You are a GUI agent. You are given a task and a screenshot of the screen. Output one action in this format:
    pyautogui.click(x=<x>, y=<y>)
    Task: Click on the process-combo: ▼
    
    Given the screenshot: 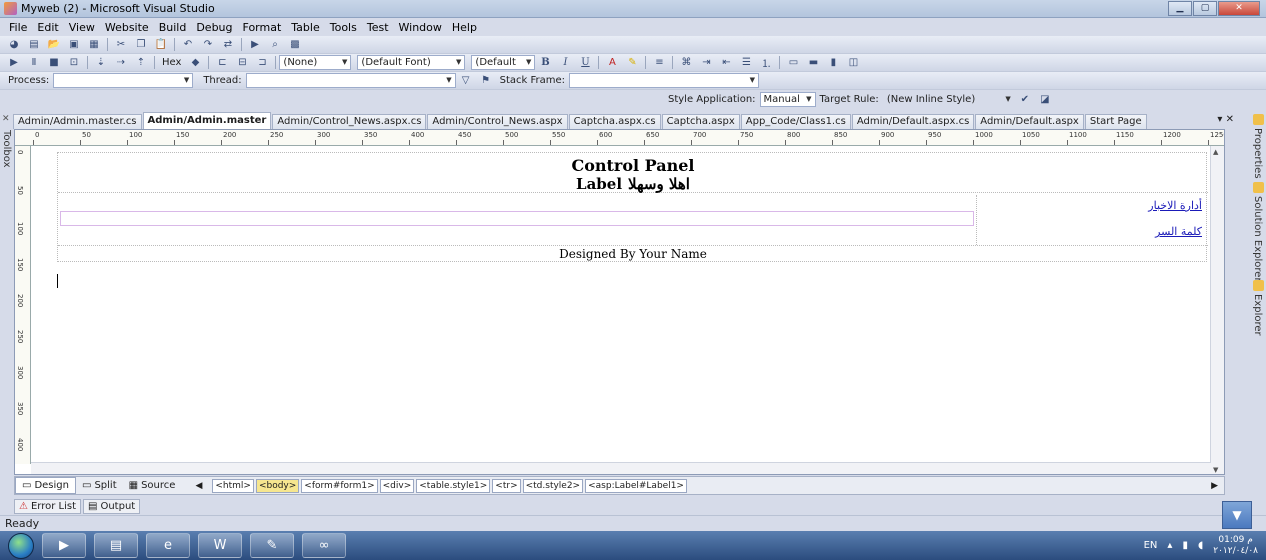 What is the action you would take?
    pyautogui.click(x=123, y=80)
    